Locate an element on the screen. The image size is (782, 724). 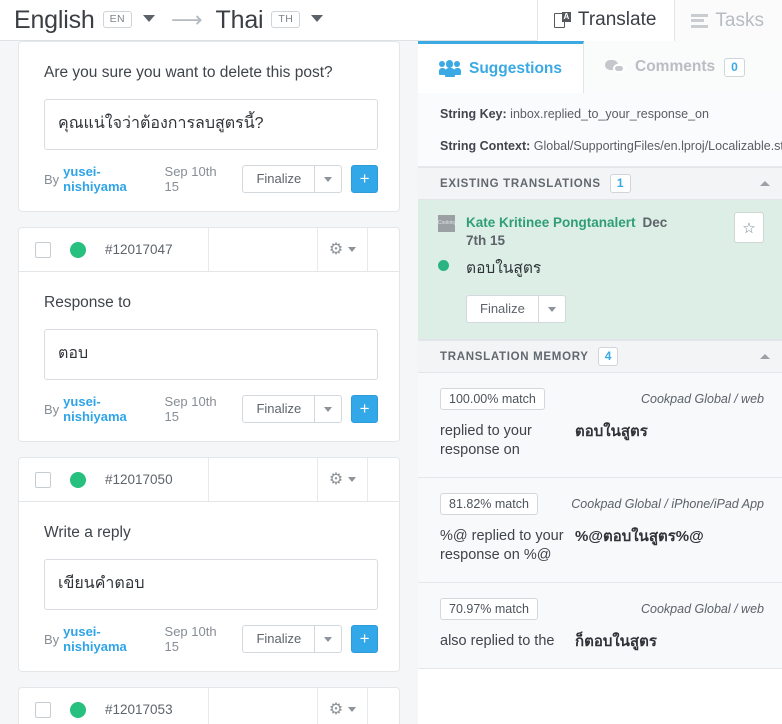
translation-unit-header: #12017047 ⚙ is located at coordinates (209, 250).